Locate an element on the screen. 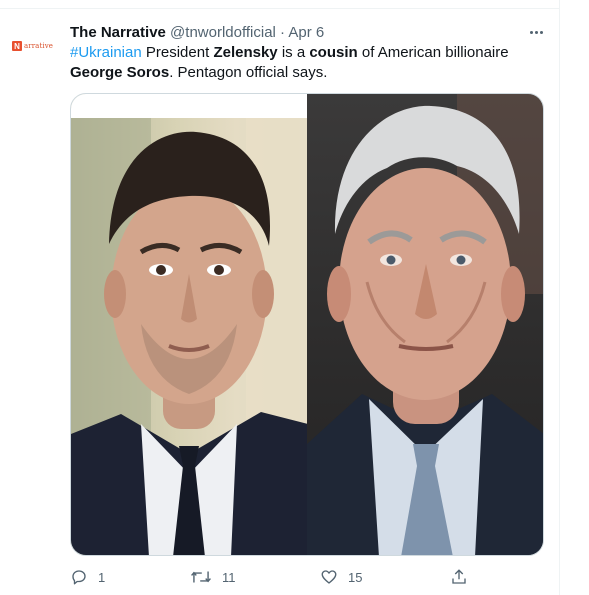  avatar: N arrative is located at coordinates (36, 46).